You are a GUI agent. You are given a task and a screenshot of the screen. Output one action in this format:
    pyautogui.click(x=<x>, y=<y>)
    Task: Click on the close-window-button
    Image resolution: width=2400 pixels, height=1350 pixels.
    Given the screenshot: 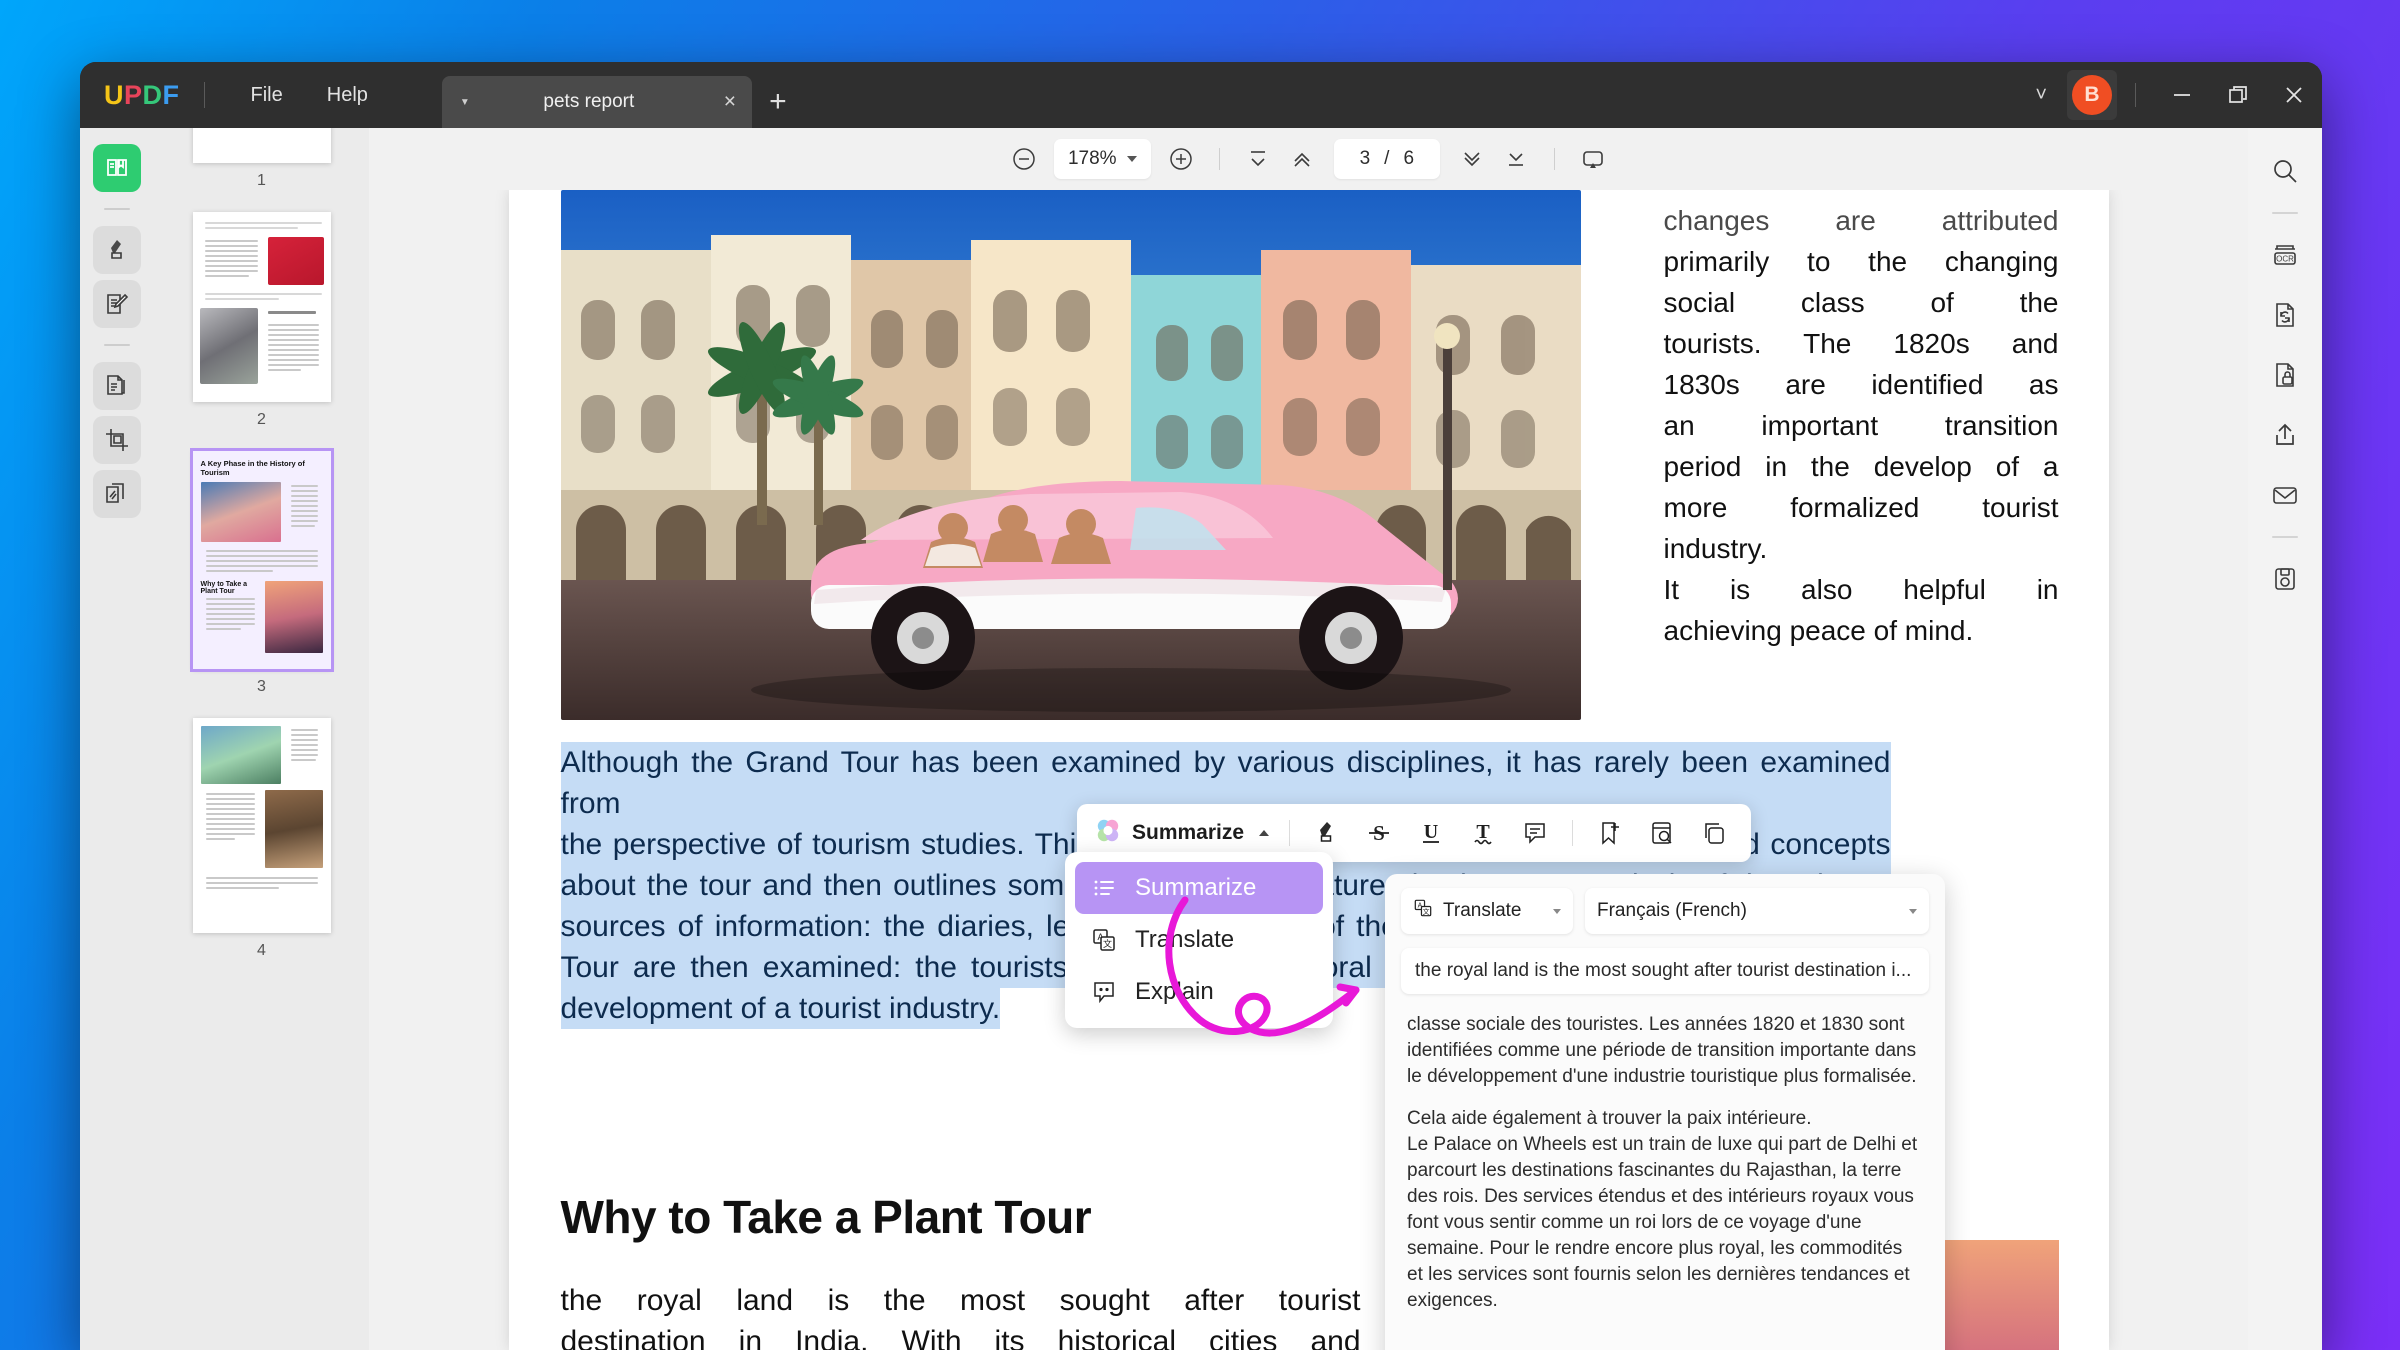 What is the action you would take?
    pyautogui.click(x=2294, y=95)
    